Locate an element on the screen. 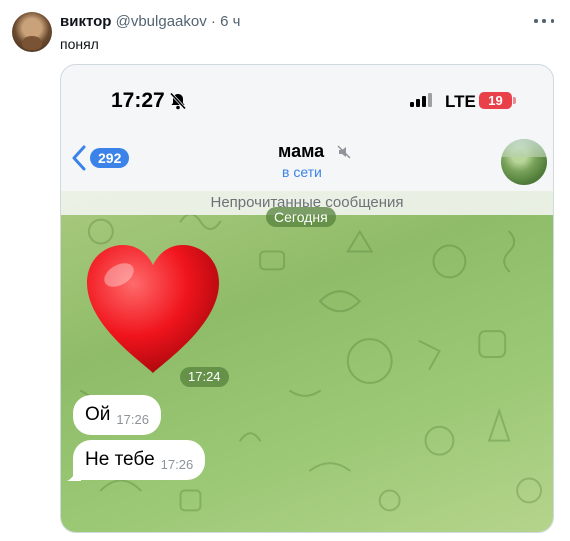  signal-bars-icon is located at coordinates (421, 100).